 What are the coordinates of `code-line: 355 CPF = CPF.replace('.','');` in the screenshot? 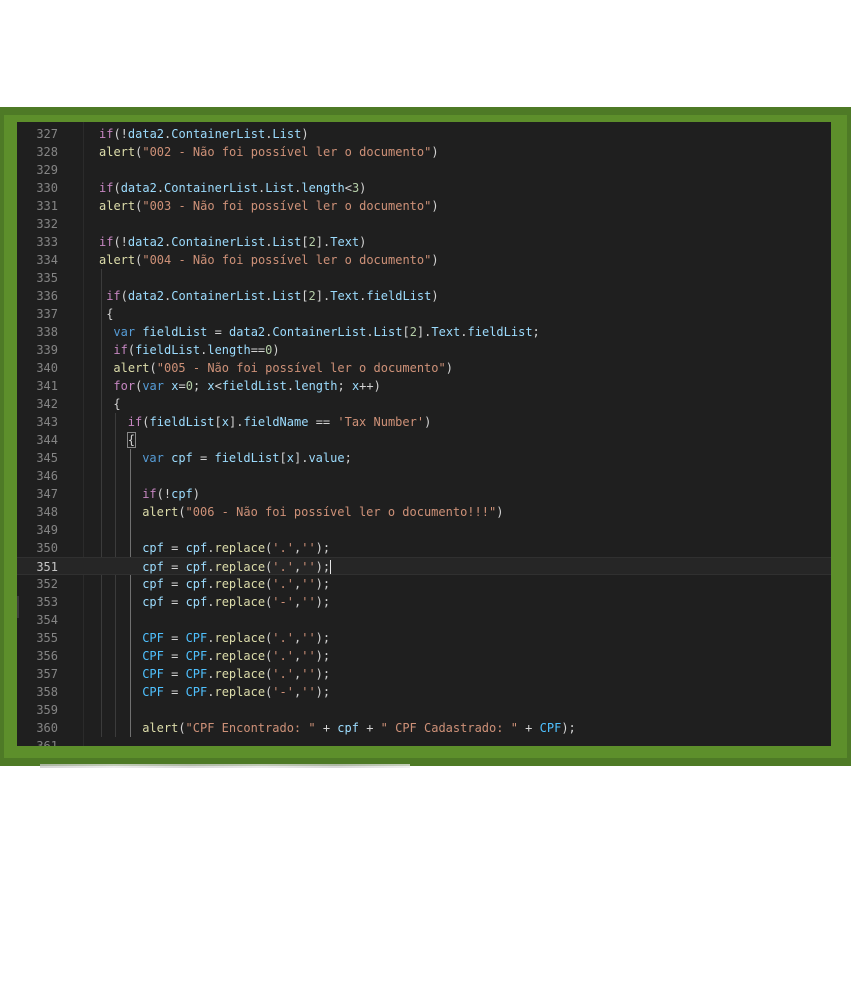 It's located at (424, 638).